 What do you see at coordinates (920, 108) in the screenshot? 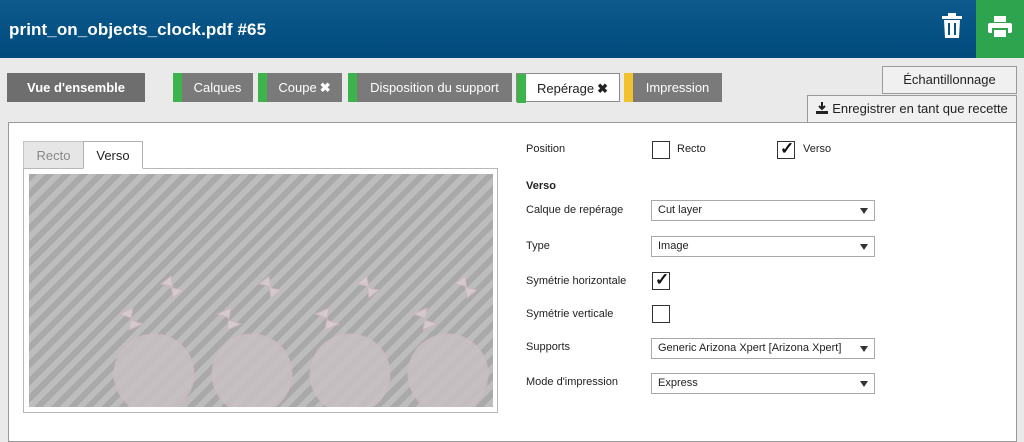
I see `save-recipe-label: Enregistrer en tant que recette` at bounding box center [920, 108].